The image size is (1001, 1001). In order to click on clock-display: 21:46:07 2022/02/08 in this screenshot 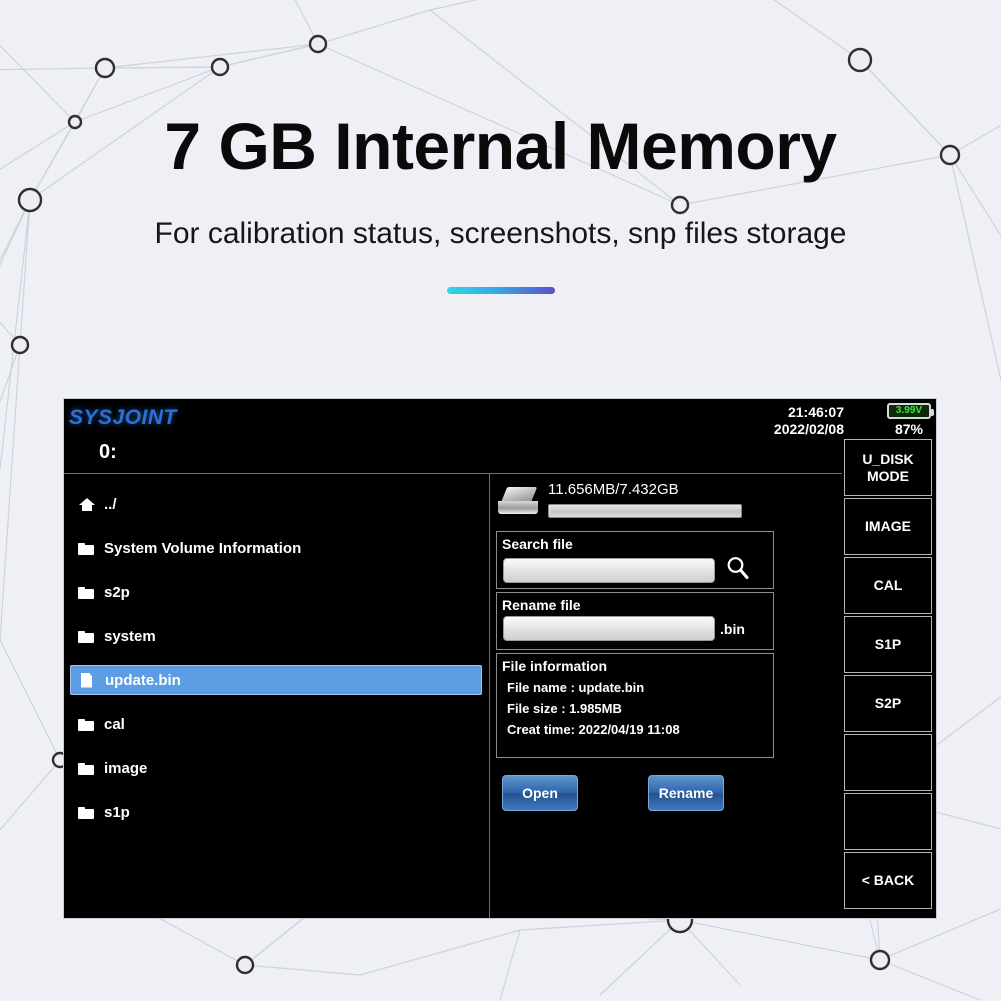, I will do `click(809, 421)`.